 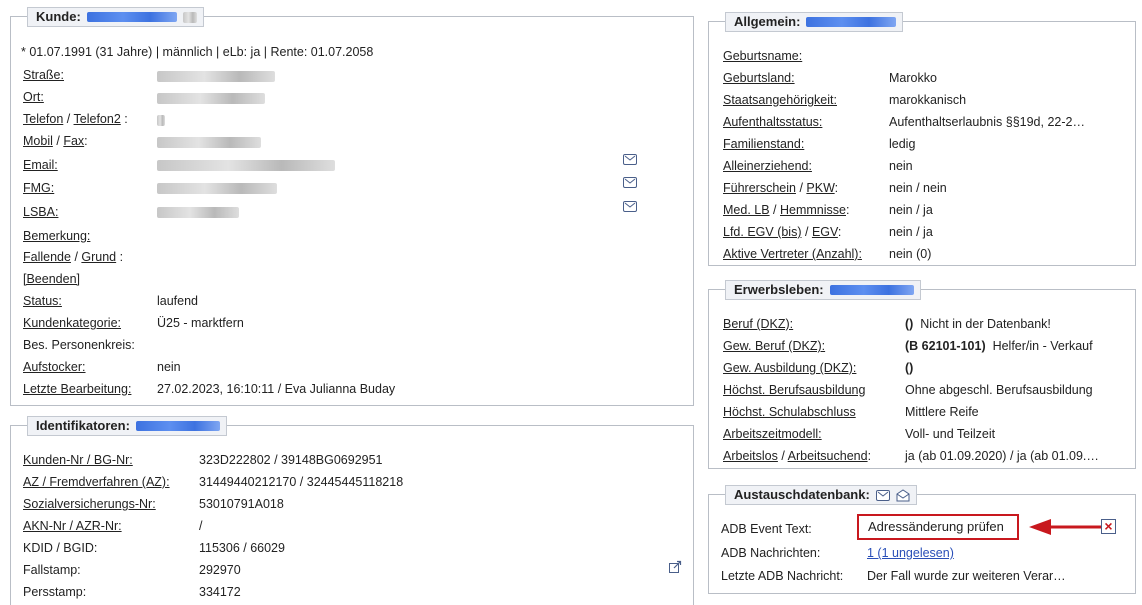 What do you see at coordinates (882, 495) in the screenshot?
I see `adb-mail-icon` at bounding box center [882, 495].